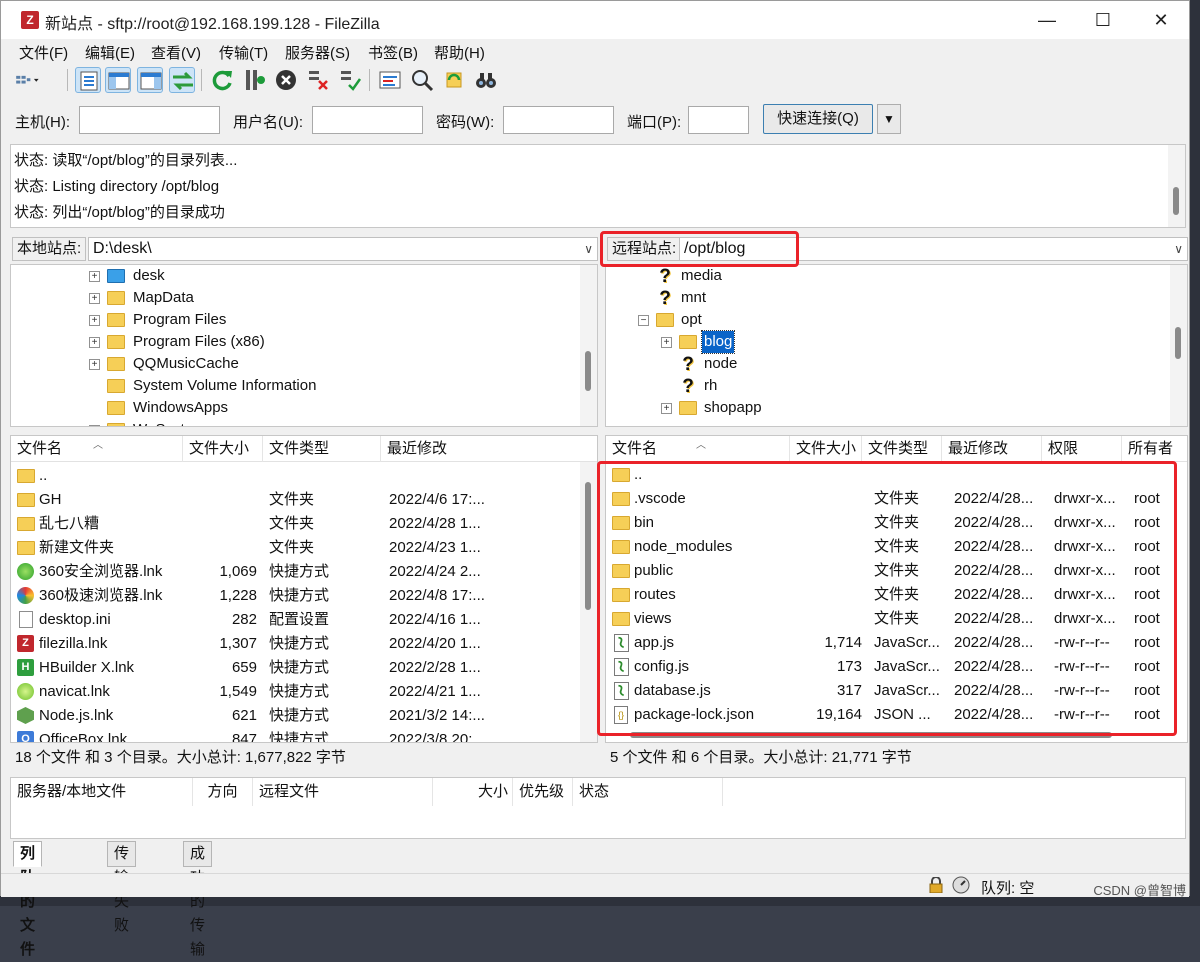 Image resolution: width=1200 pixels, height=962 pixels. Describe the element at coordinates (176, 52) in the screenshot. I see `menu-view: 查看(V)` at that location.